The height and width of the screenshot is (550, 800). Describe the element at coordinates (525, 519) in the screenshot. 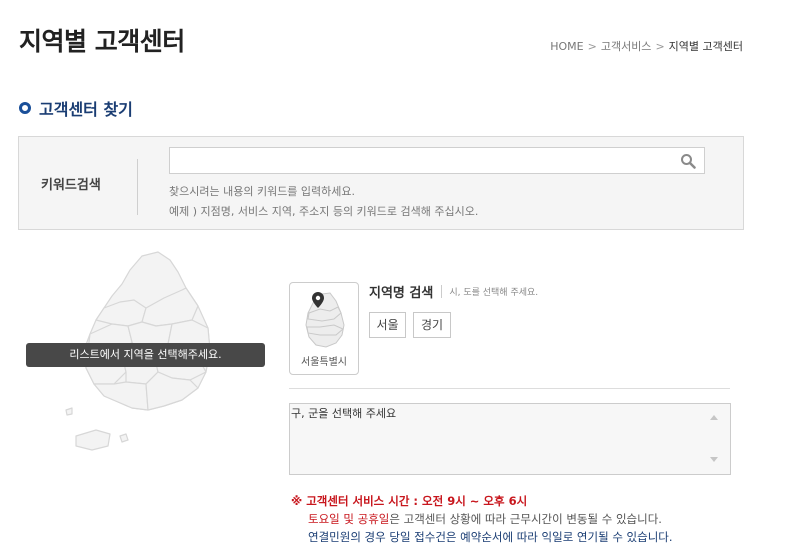

I see `holiday-notice-text: 은 고객센터 상황에 따라 근무시간이 변동될 수 있습니다.` at that location.